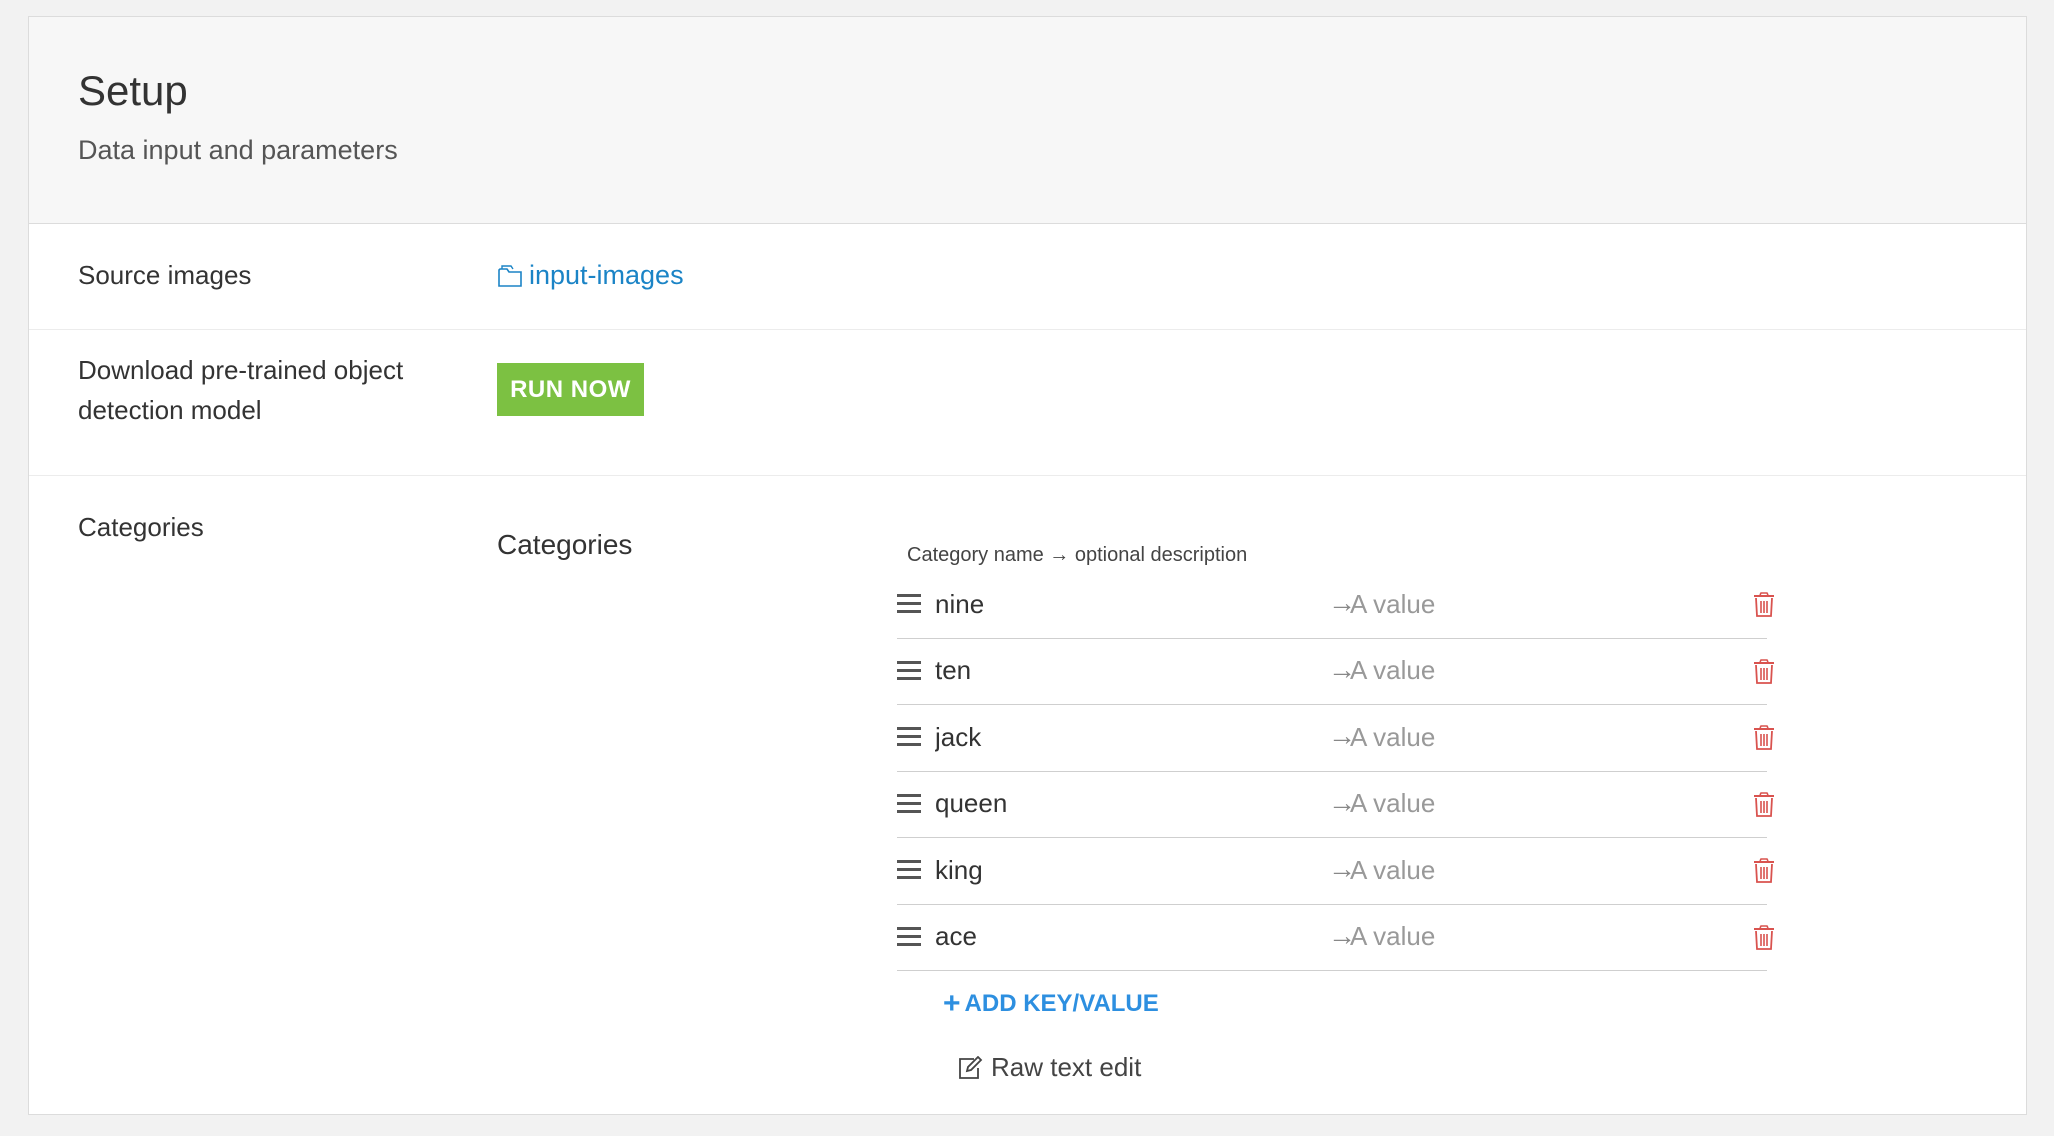 The height and width of the screenshot is (1136, 2054). Describe the element at coordinates (141, 527) in the screenshot. I see `categories-label: Categories` at that location.